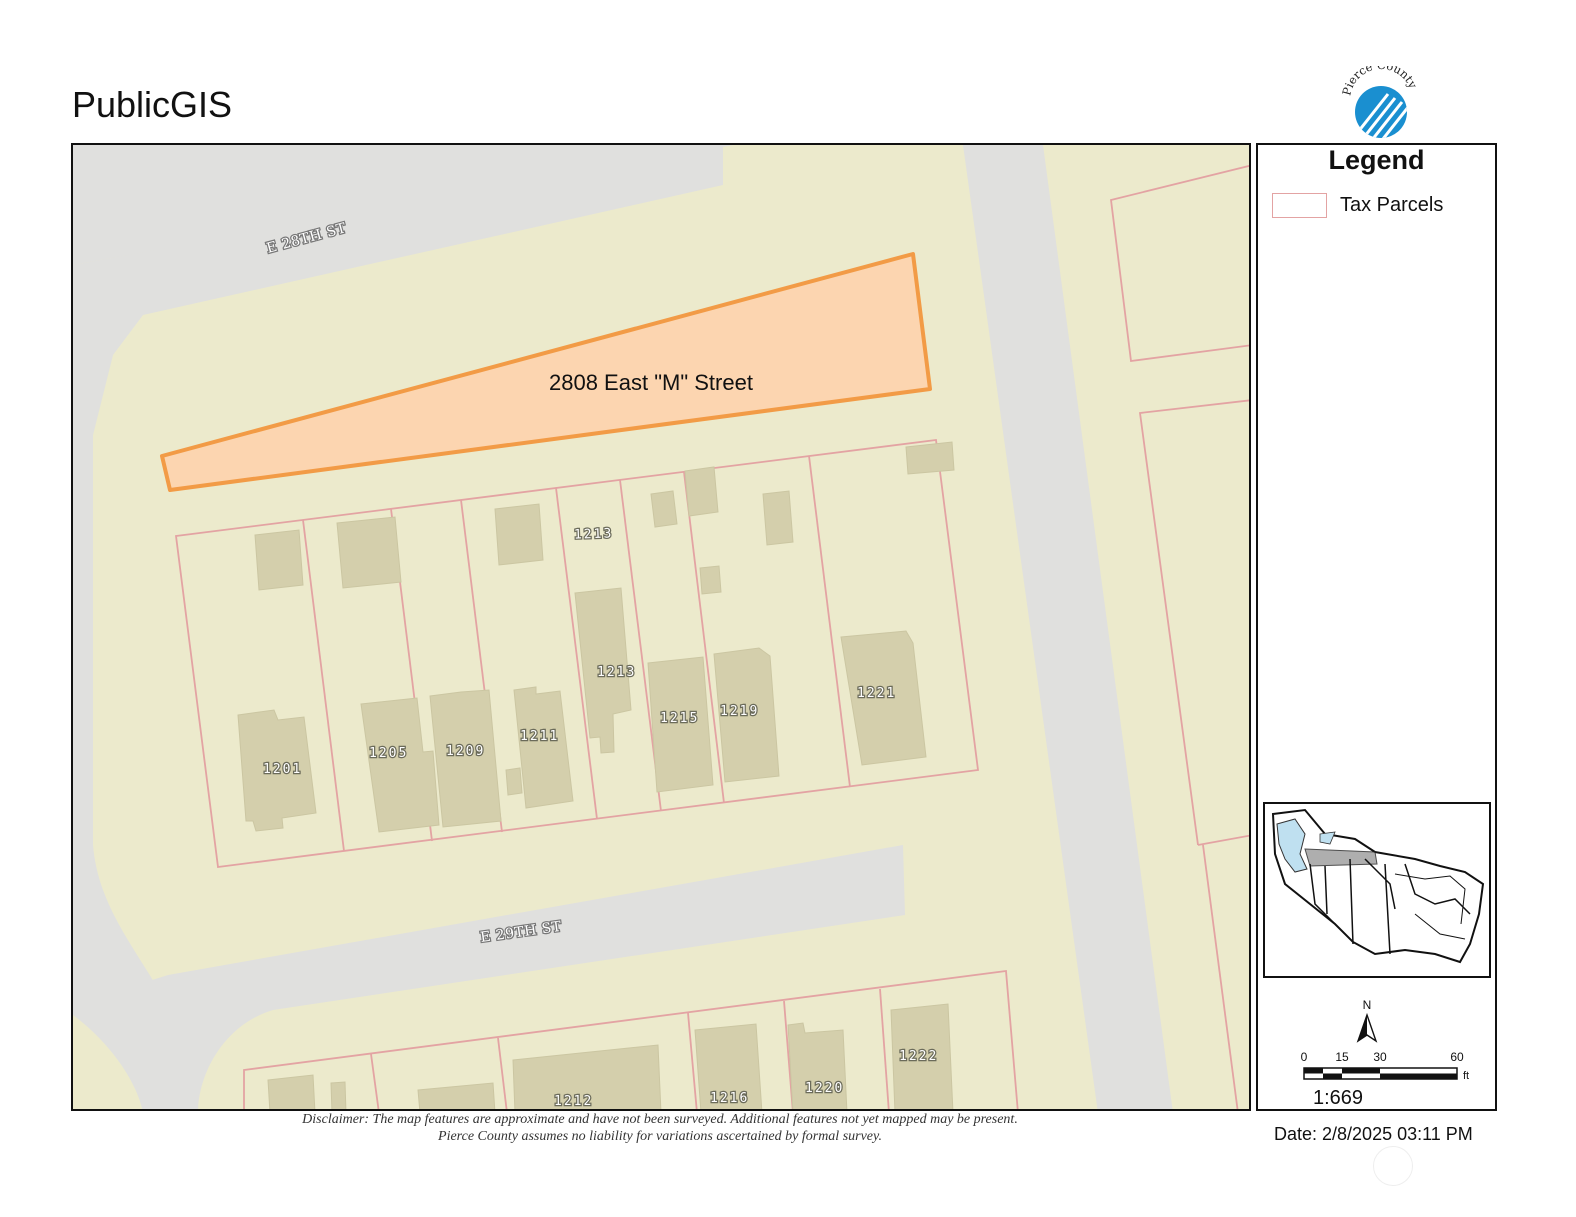 The image size is (1576, 1217). Describe the element at coordinates (282, 769) in the screenshot. I see `lot-label: 1201` at that location.